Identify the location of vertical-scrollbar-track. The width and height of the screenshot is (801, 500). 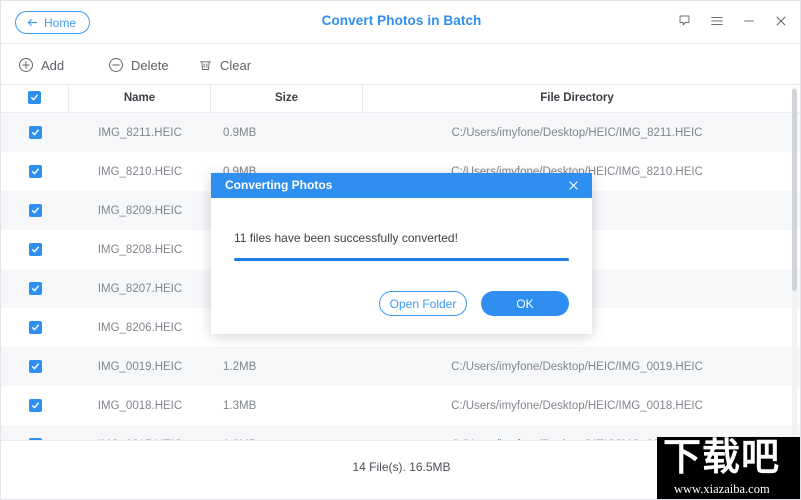
(794, 264).